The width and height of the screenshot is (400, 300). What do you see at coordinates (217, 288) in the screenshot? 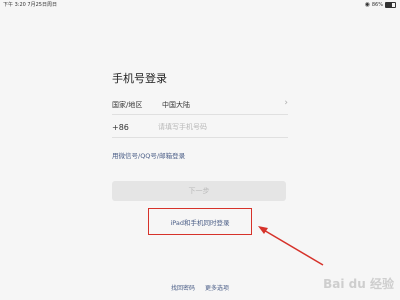
I see `more-options-link: 更多选项` at bounding box center [217, 288].